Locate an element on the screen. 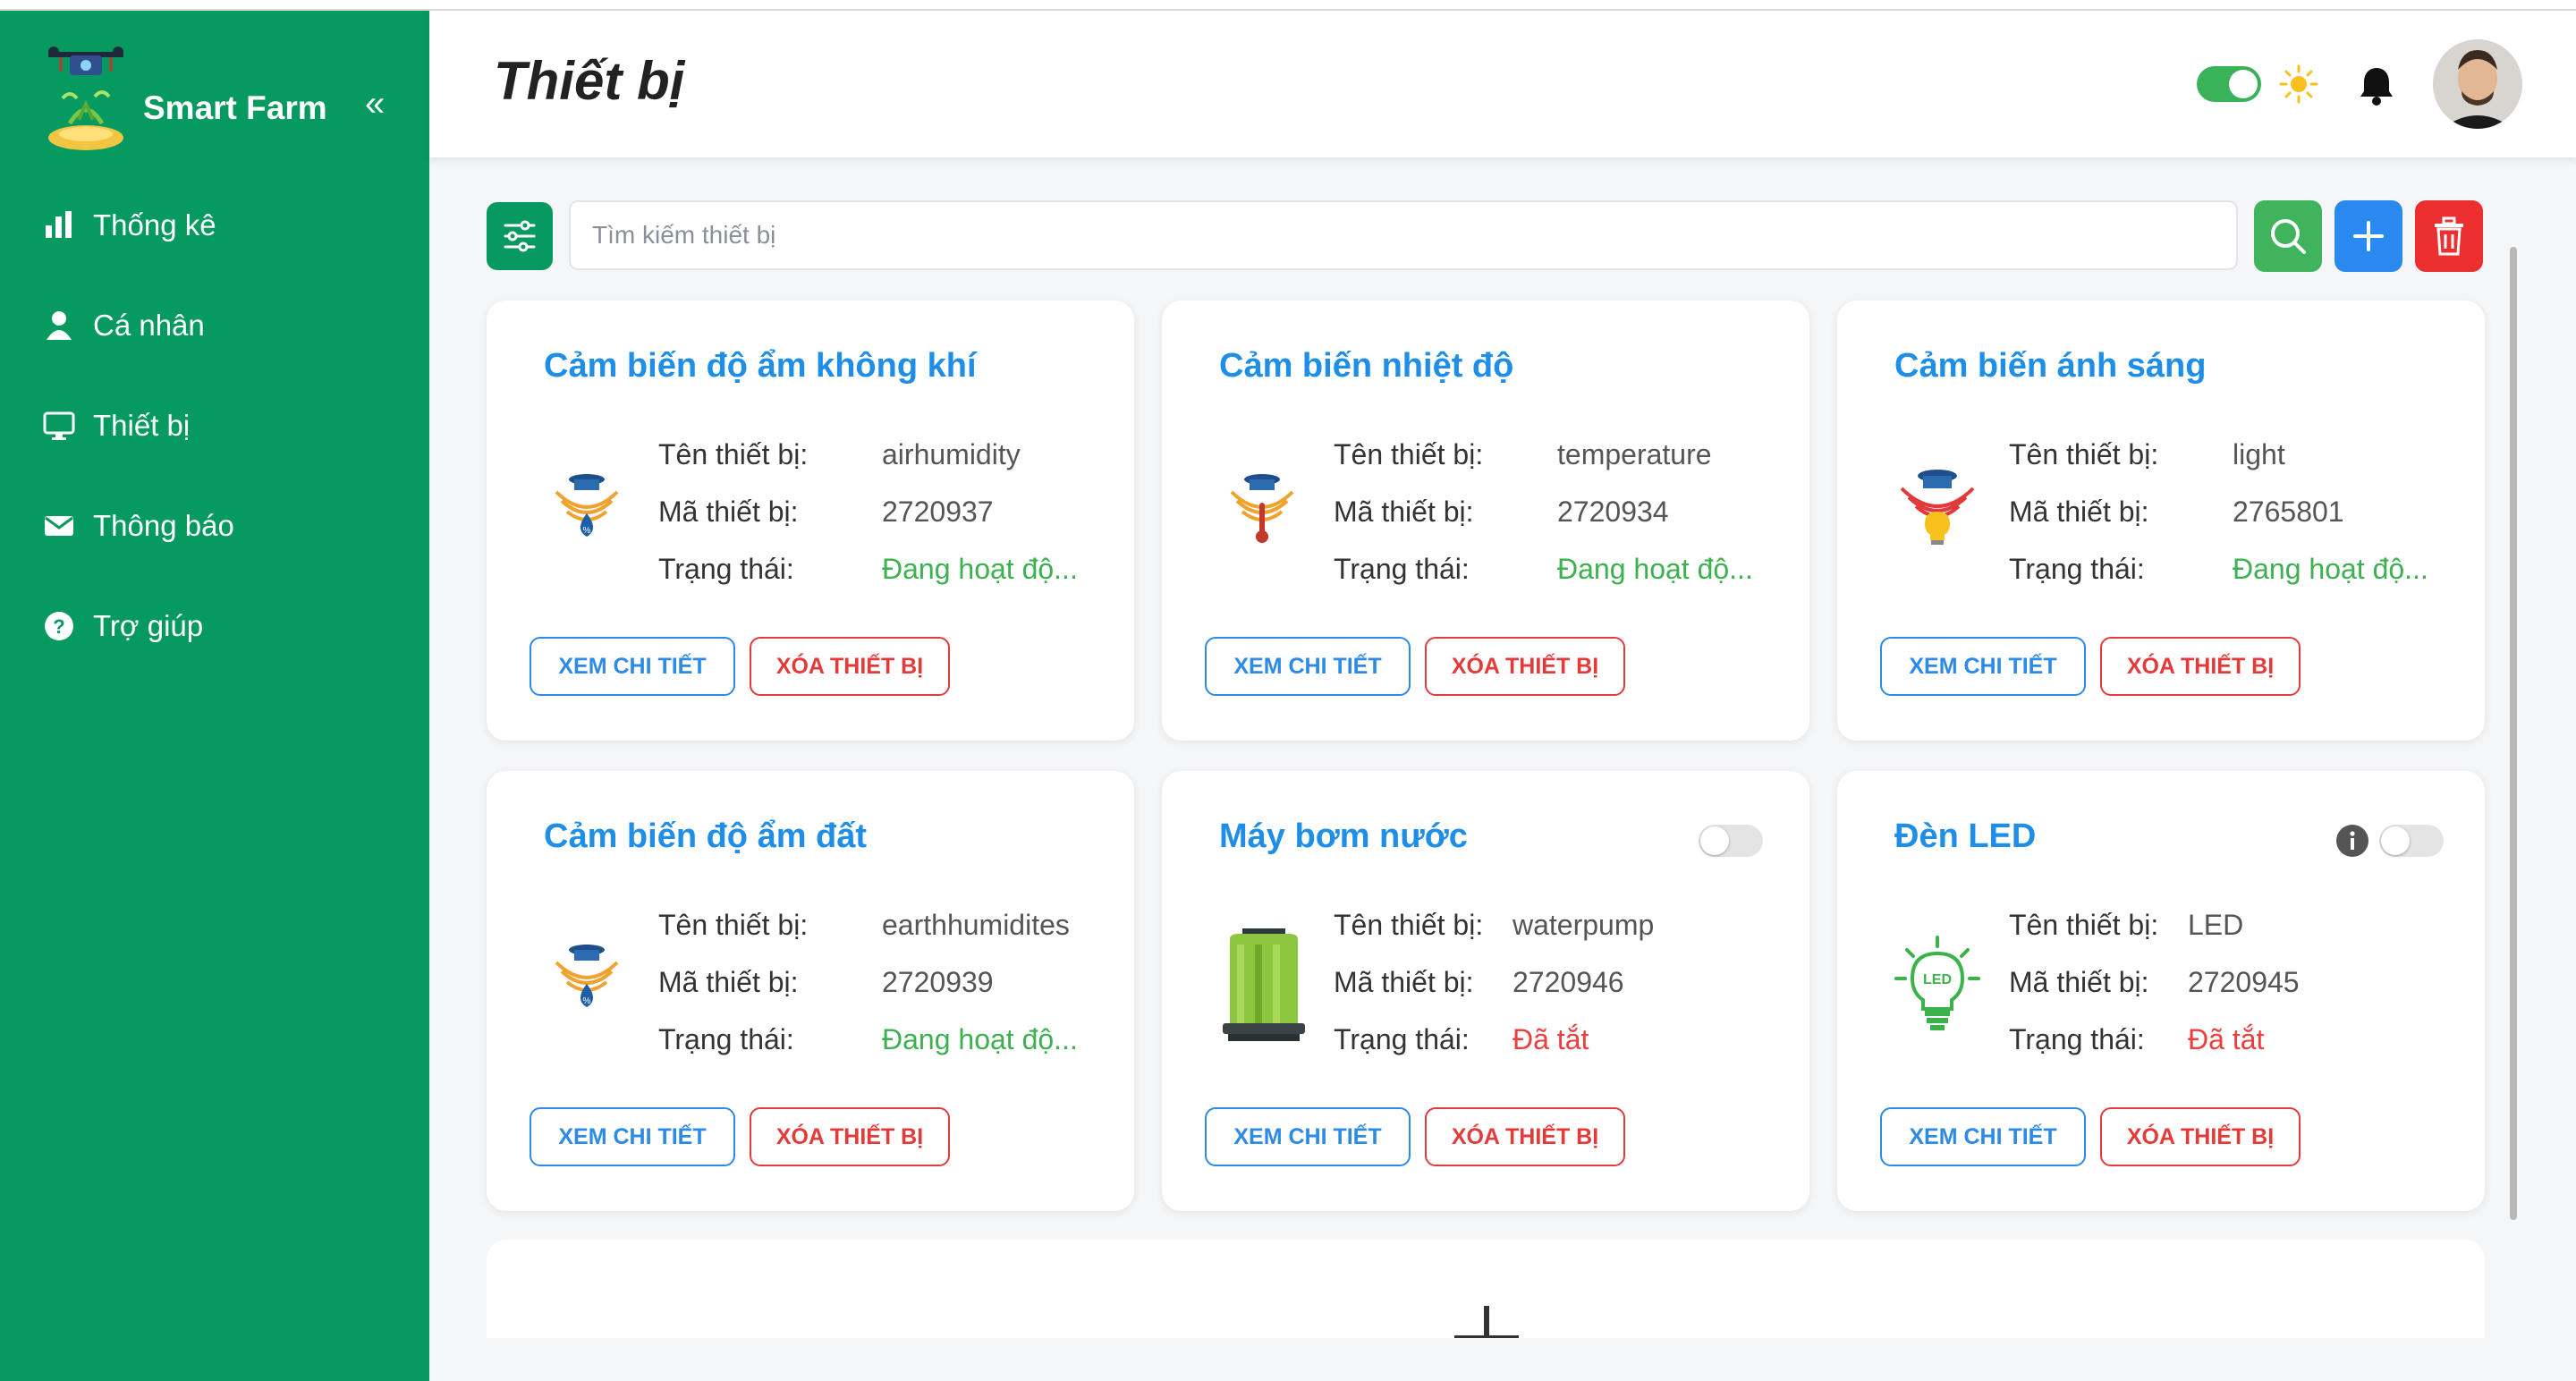 The image size is (2576, 1381). sidebar-item-help: ? Trợ giúp is located at coordinates (123, 626).